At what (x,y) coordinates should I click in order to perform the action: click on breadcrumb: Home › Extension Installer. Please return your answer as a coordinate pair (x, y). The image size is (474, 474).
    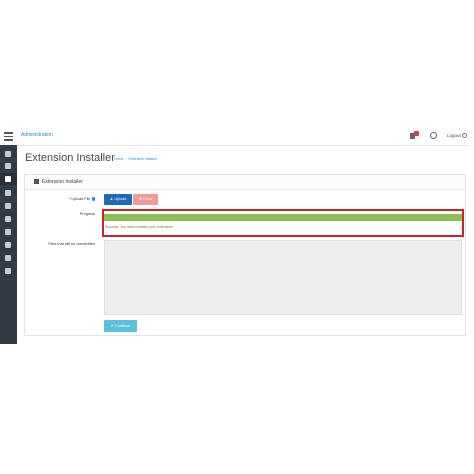
    Looking at the image, I should click on (135, 159).